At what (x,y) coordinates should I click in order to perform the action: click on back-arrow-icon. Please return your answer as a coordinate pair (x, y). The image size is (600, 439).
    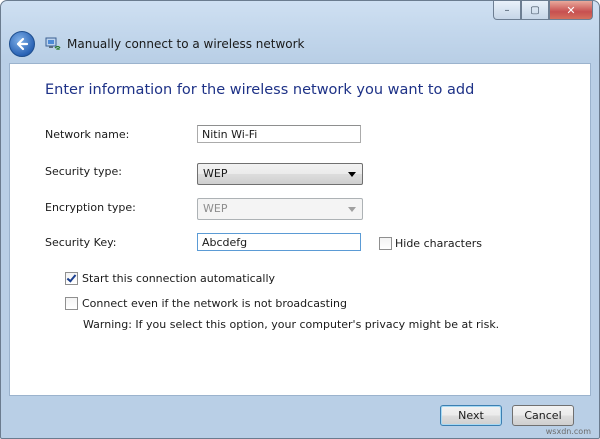
    Looking at the image, I should click on (22, 44).